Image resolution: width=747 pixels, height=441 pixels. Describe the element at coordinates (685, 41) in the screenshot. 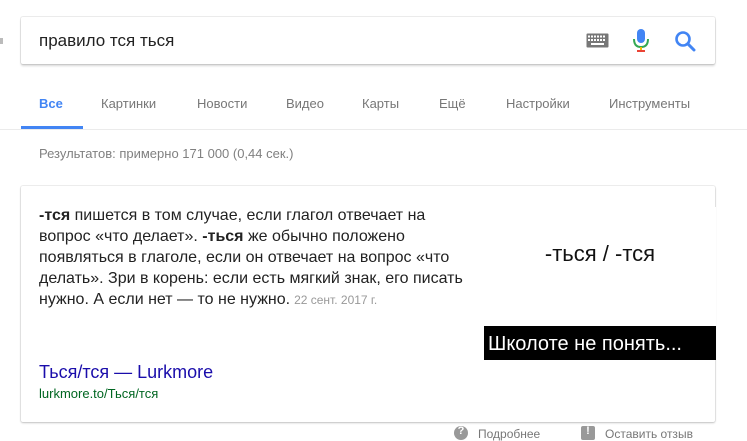

I see `search-icon` at that location.